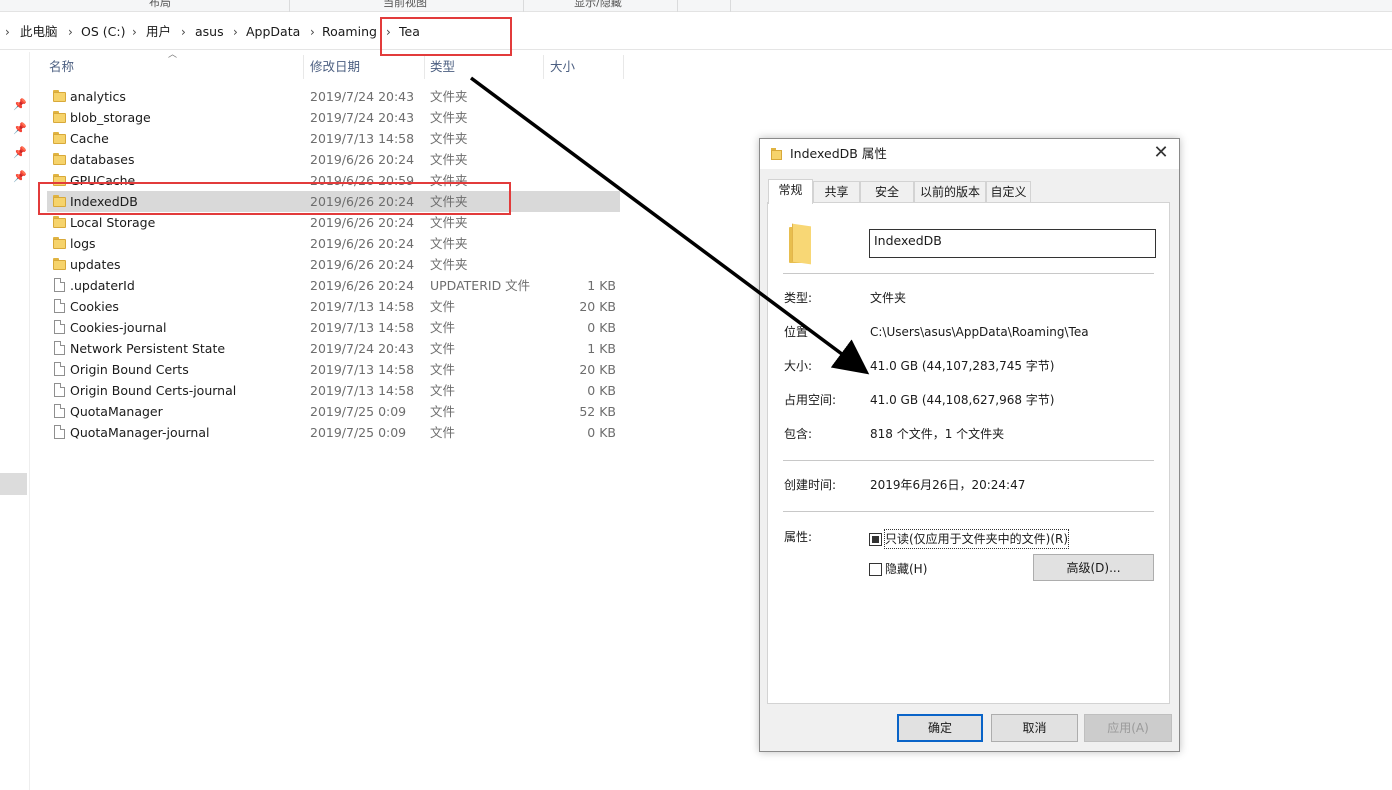 The height and width of the screenshot is (790, 1392). Describe the element at coordinates (950, 192) in the screenshot. I see `tab-previous-versions: 以前的版本` at that location.